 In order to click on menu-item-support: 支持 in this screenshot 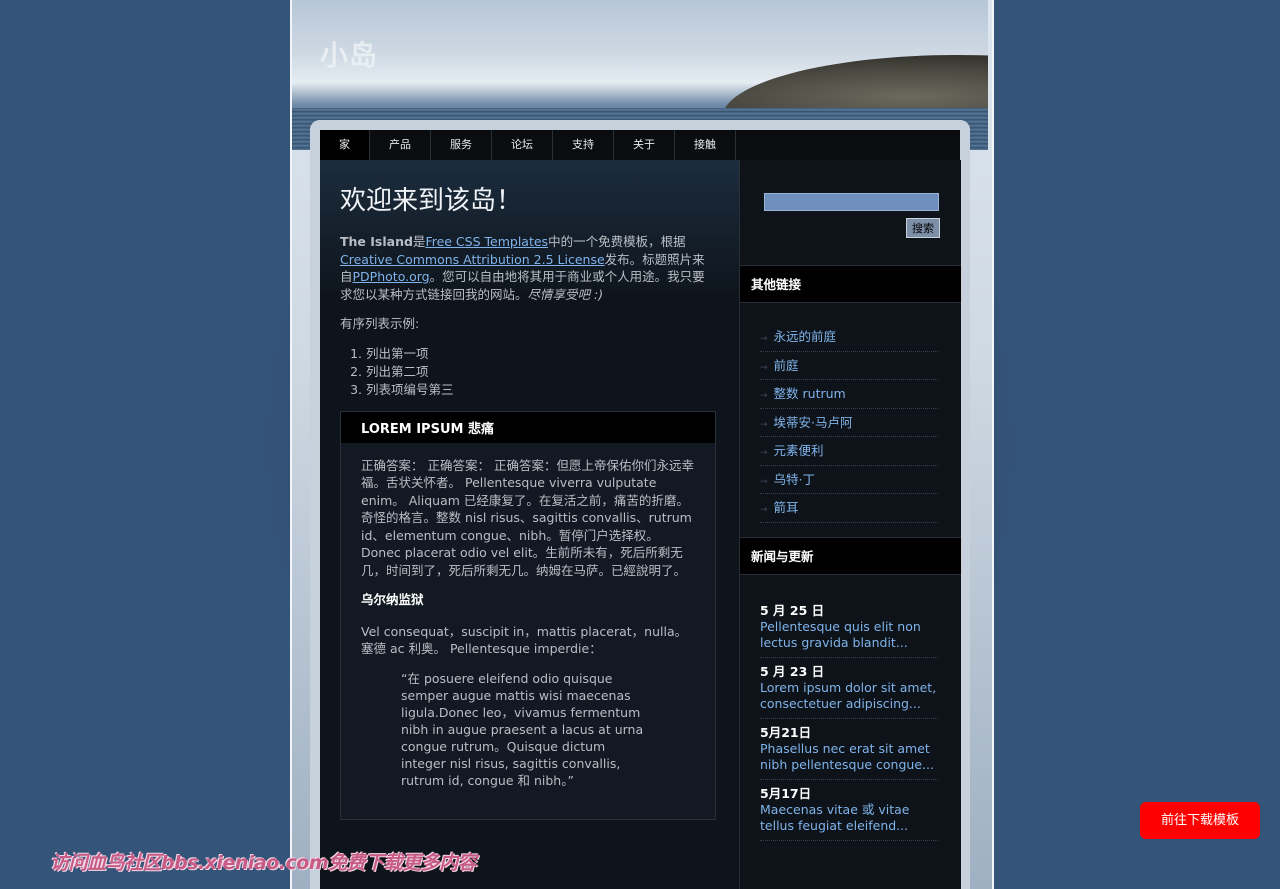, I will do `click(583, 145)`.